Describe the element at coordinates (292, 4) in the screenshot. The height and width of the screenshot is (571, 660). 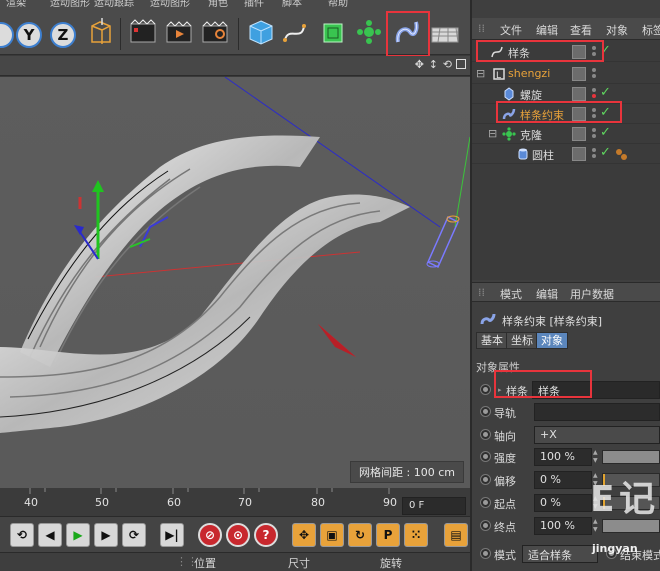
I see `menu-item: 脚本` at that location.